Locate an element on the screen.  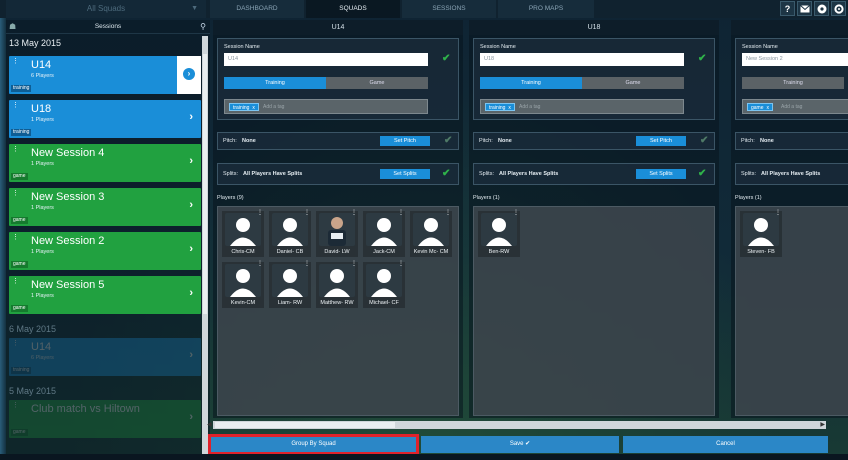
session-name: New Session 4 is located at coordinates (68, 153).